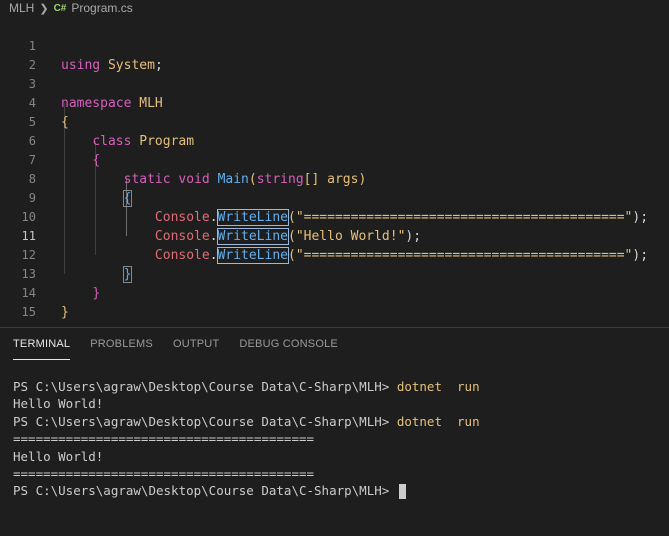  Describe the element at coordinates (28, 312) in the screenshot. I see `line-number: 15` at that location.